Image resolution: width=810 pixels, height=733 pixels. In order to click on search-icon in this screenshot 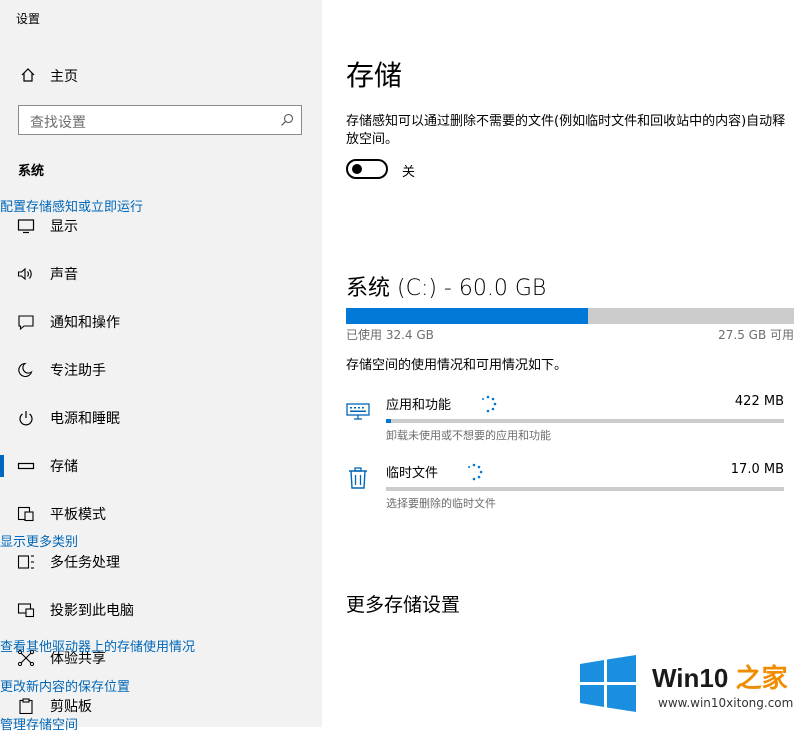, I will do `click(287, 120)`.